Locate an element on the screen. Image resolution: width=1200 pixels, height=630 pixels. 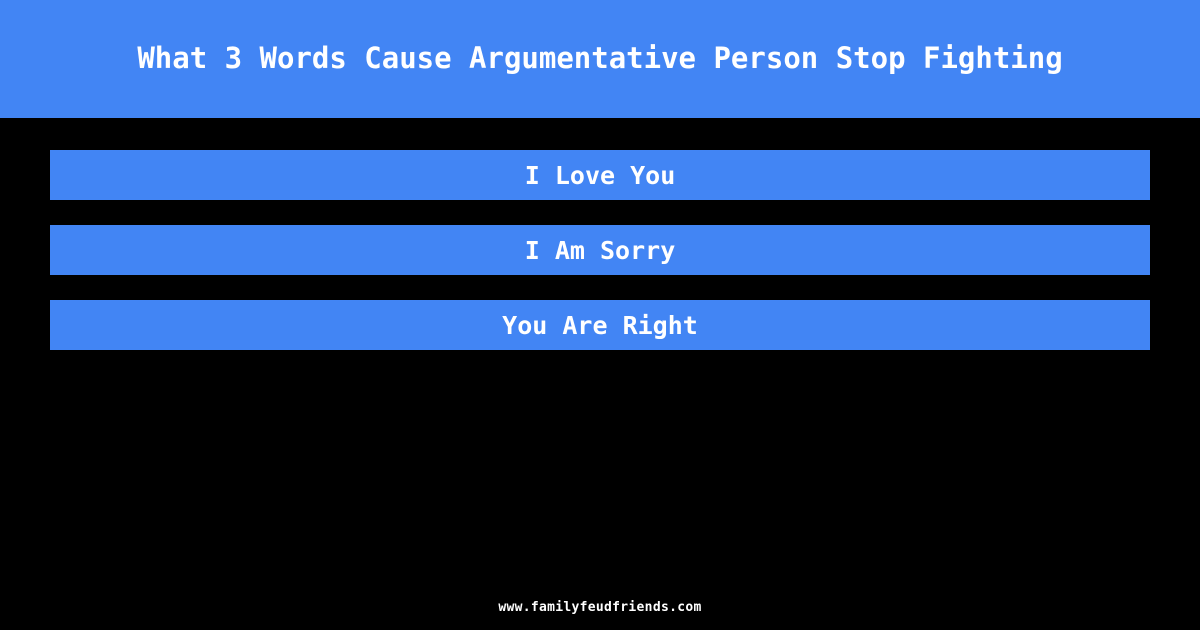
answer-label-2: I Am Sorry is located at coordinates (600, 250).